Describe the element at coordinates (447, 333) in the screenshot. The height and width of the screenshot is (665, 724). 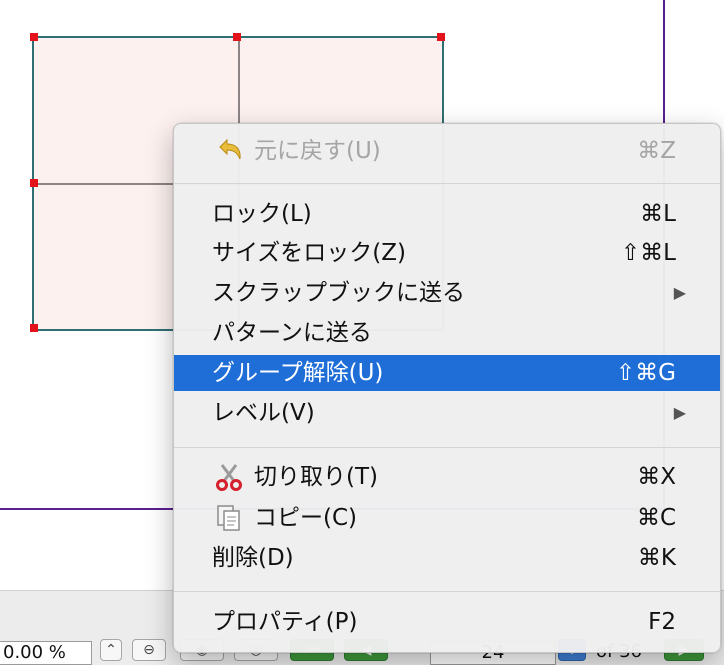
I see `menu-item-send-to-pattern: パターンに送る` at that location.